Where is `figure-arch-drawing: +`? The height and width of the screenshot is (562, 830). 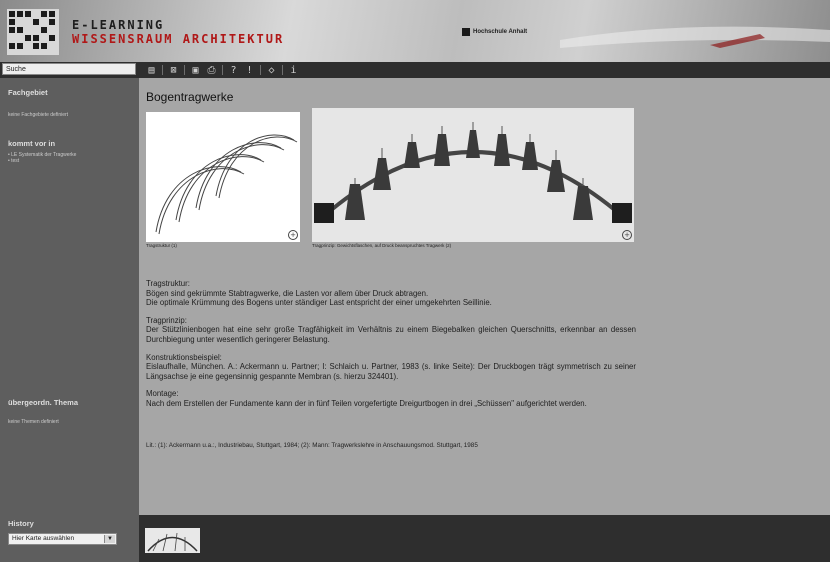 figure-arch-drawing: + is located at coordinates (223, 177).